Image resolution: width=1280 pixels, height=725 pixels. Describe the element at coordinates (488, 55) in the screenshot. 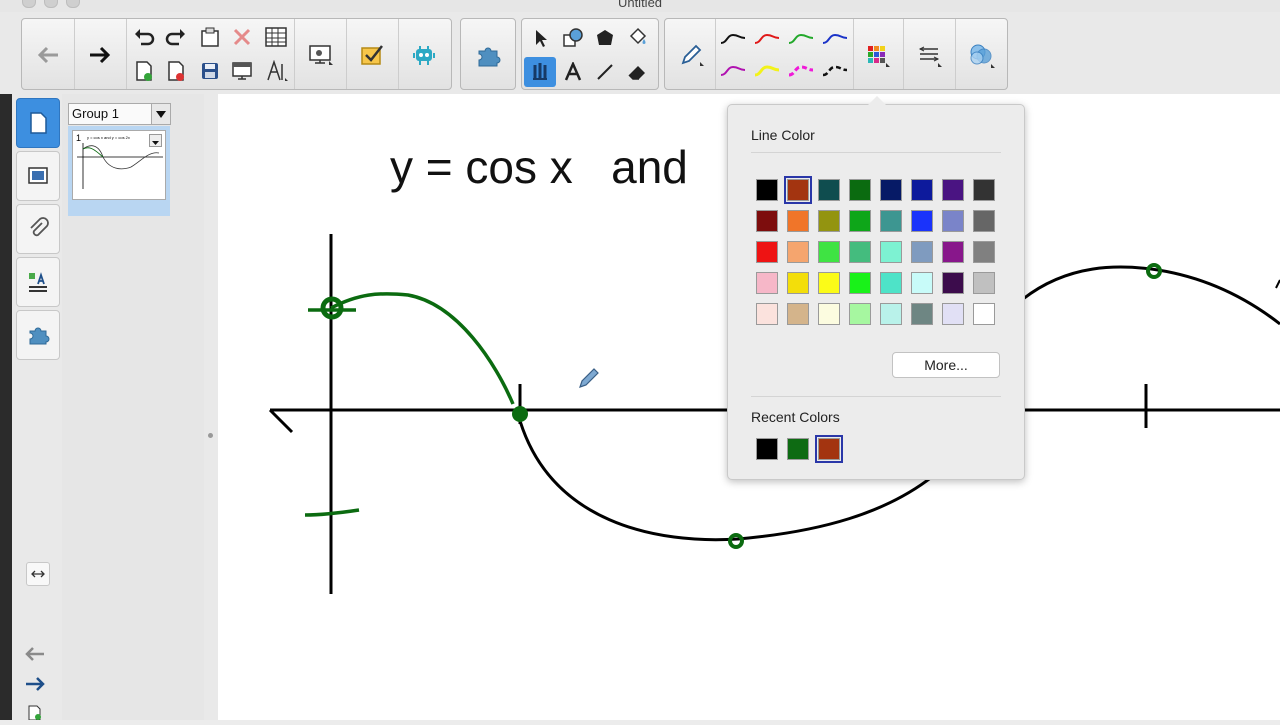

I see `puzzle-icon` at that location.